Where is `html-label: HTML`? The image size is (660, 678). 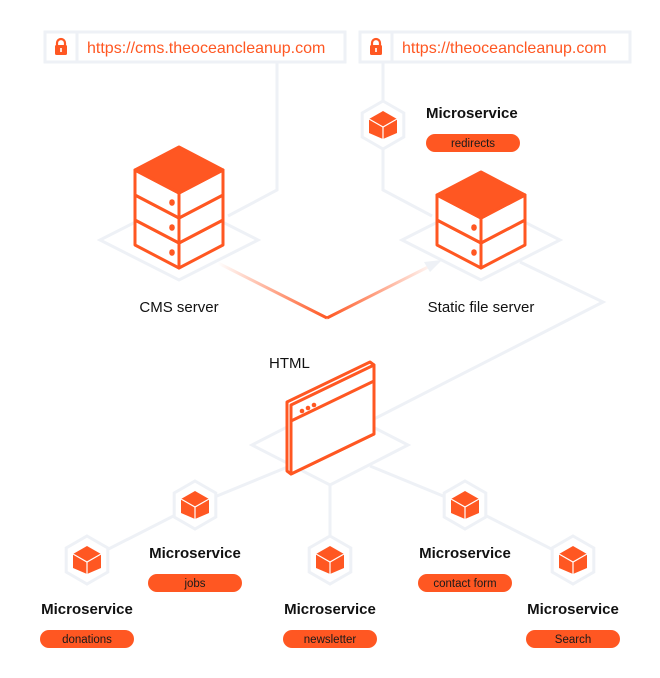 html-label: HTML is located at coordinates (289, 363).